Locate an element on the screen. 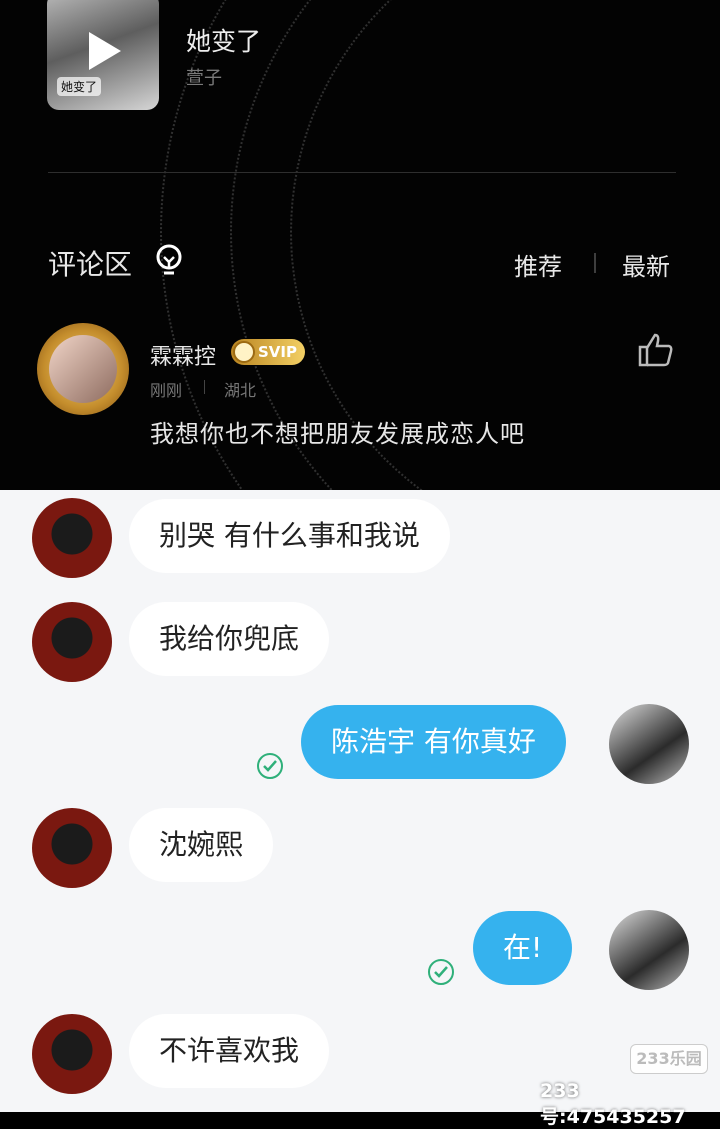 This screenshot has height=1129, width=720. message-bubble-incoming: 别哭 有什么事和我说 is located at coordinates (289, 536).